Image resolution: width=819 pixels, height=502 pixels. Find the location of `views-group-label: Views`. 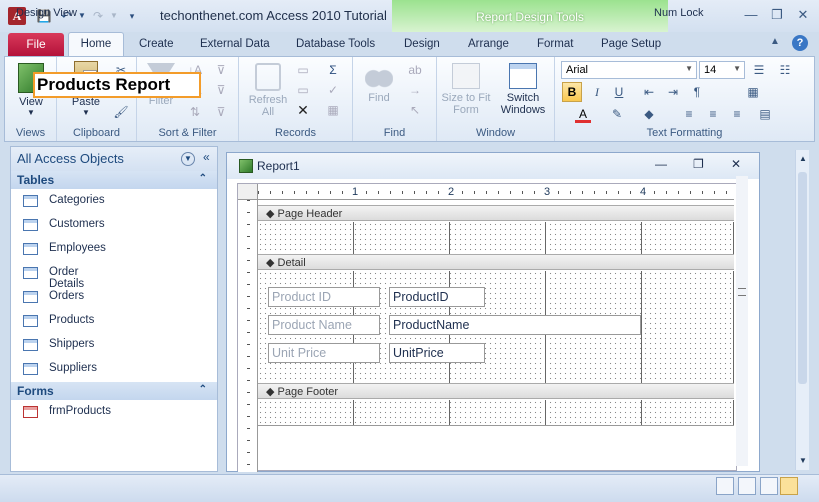

views-group-label: Views is located at coordinates (30, 133).